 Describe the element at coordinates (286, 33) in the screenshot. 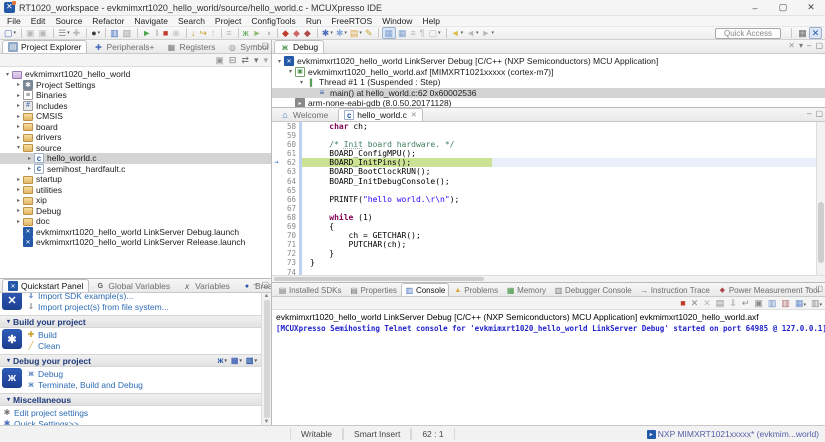

I see `trace-icon: ◆` at that location.